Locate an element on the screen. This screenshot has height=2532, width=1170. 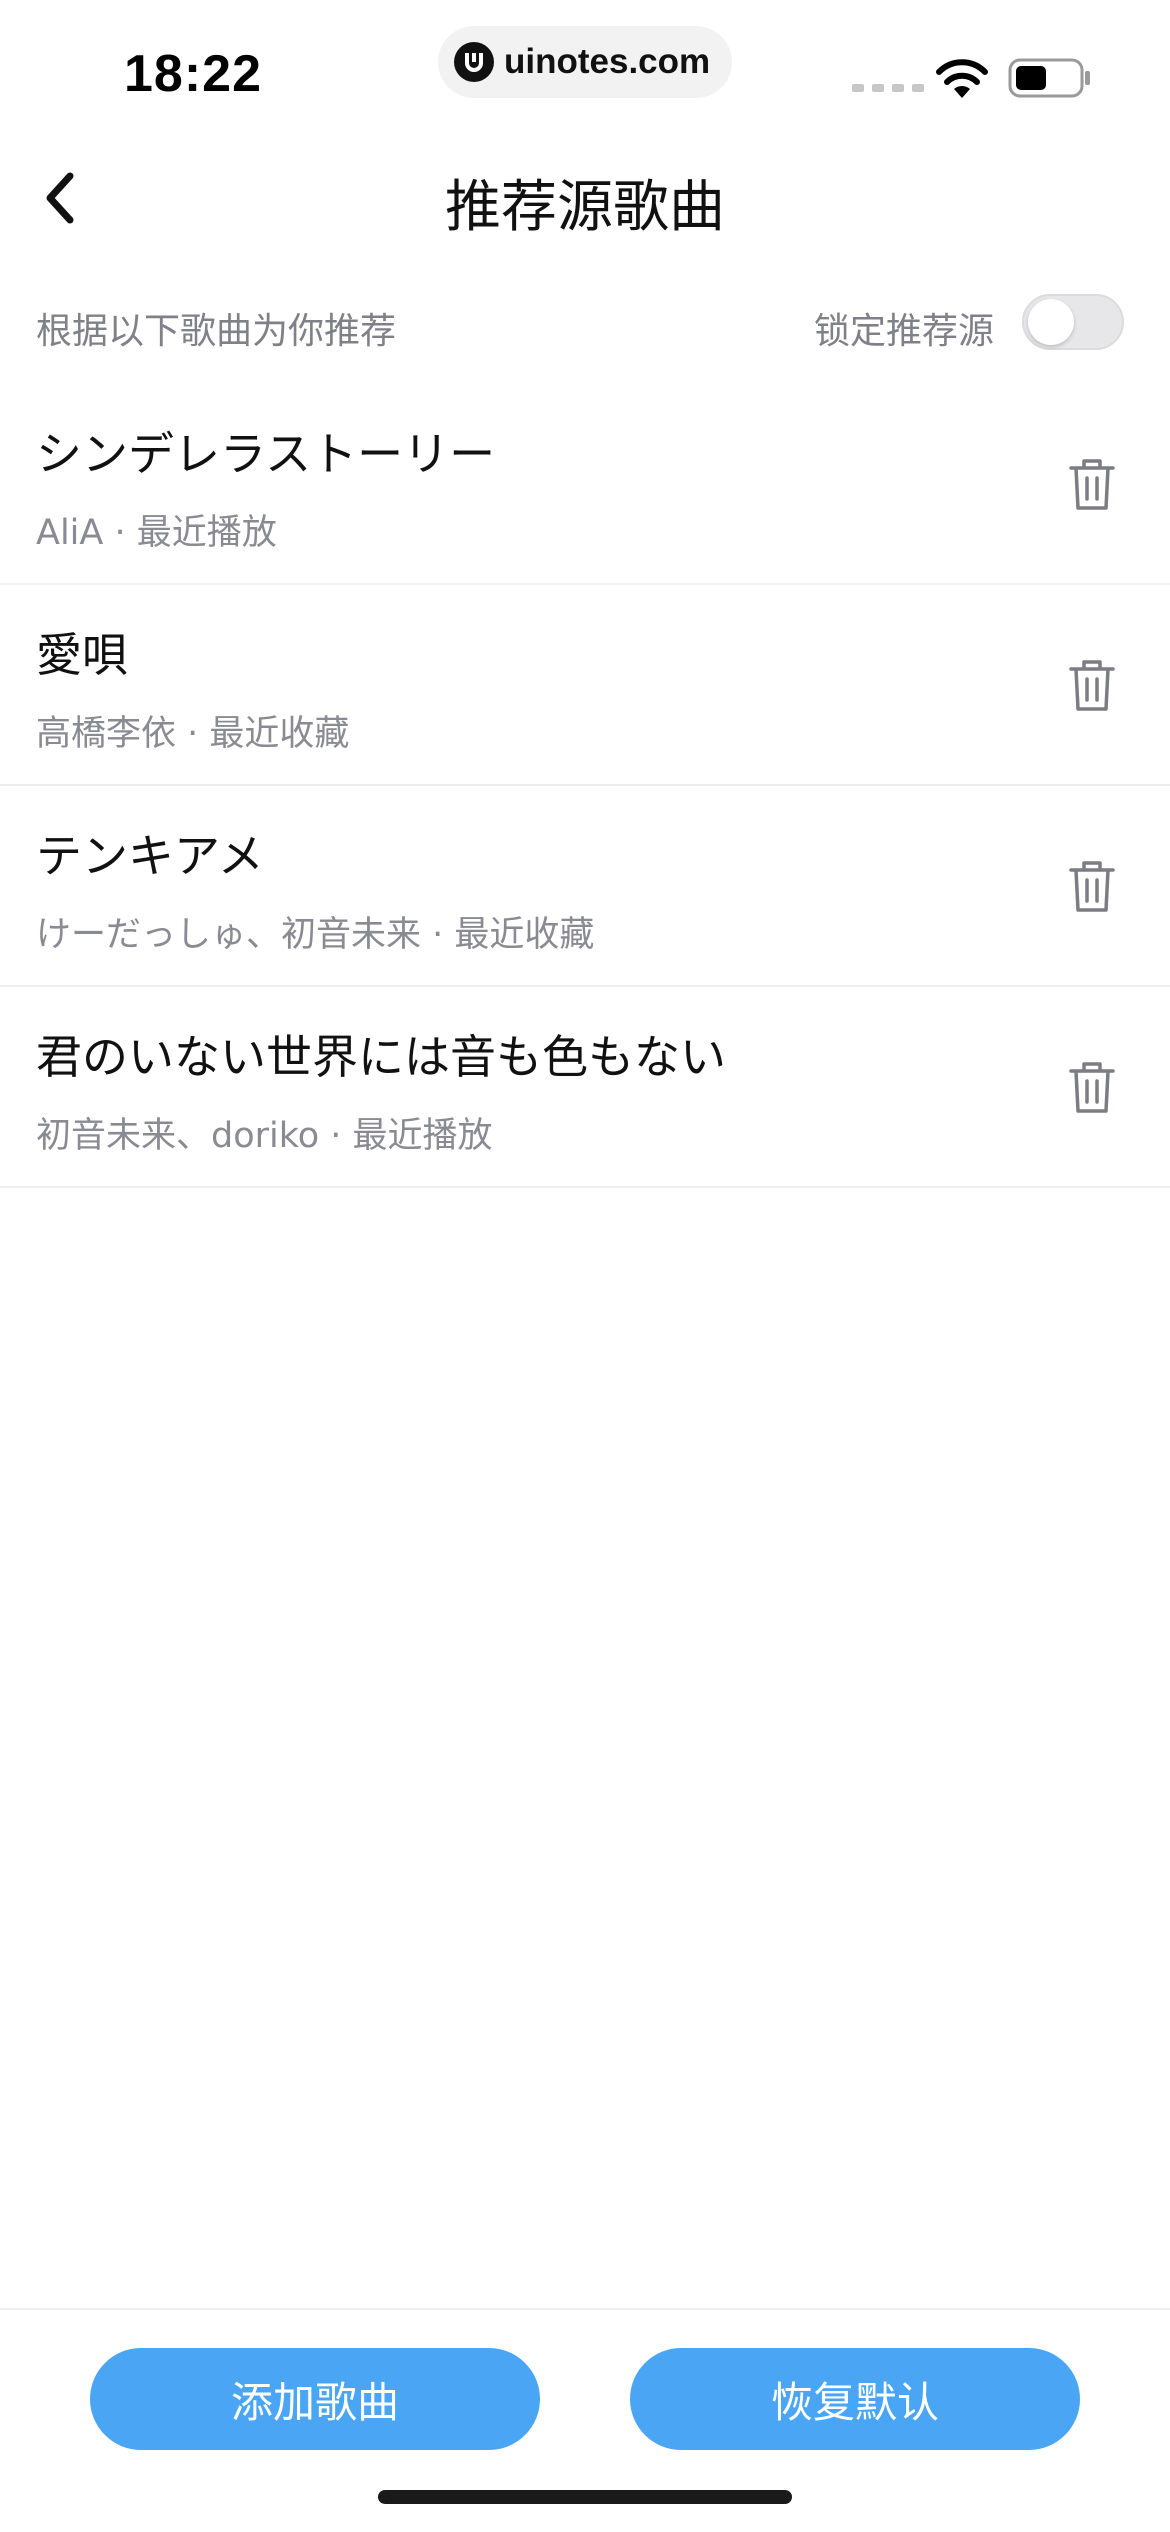
source-header: 根据以下歌曲为你推荐 锁定推荐源 is located at coordinates (585, 324).